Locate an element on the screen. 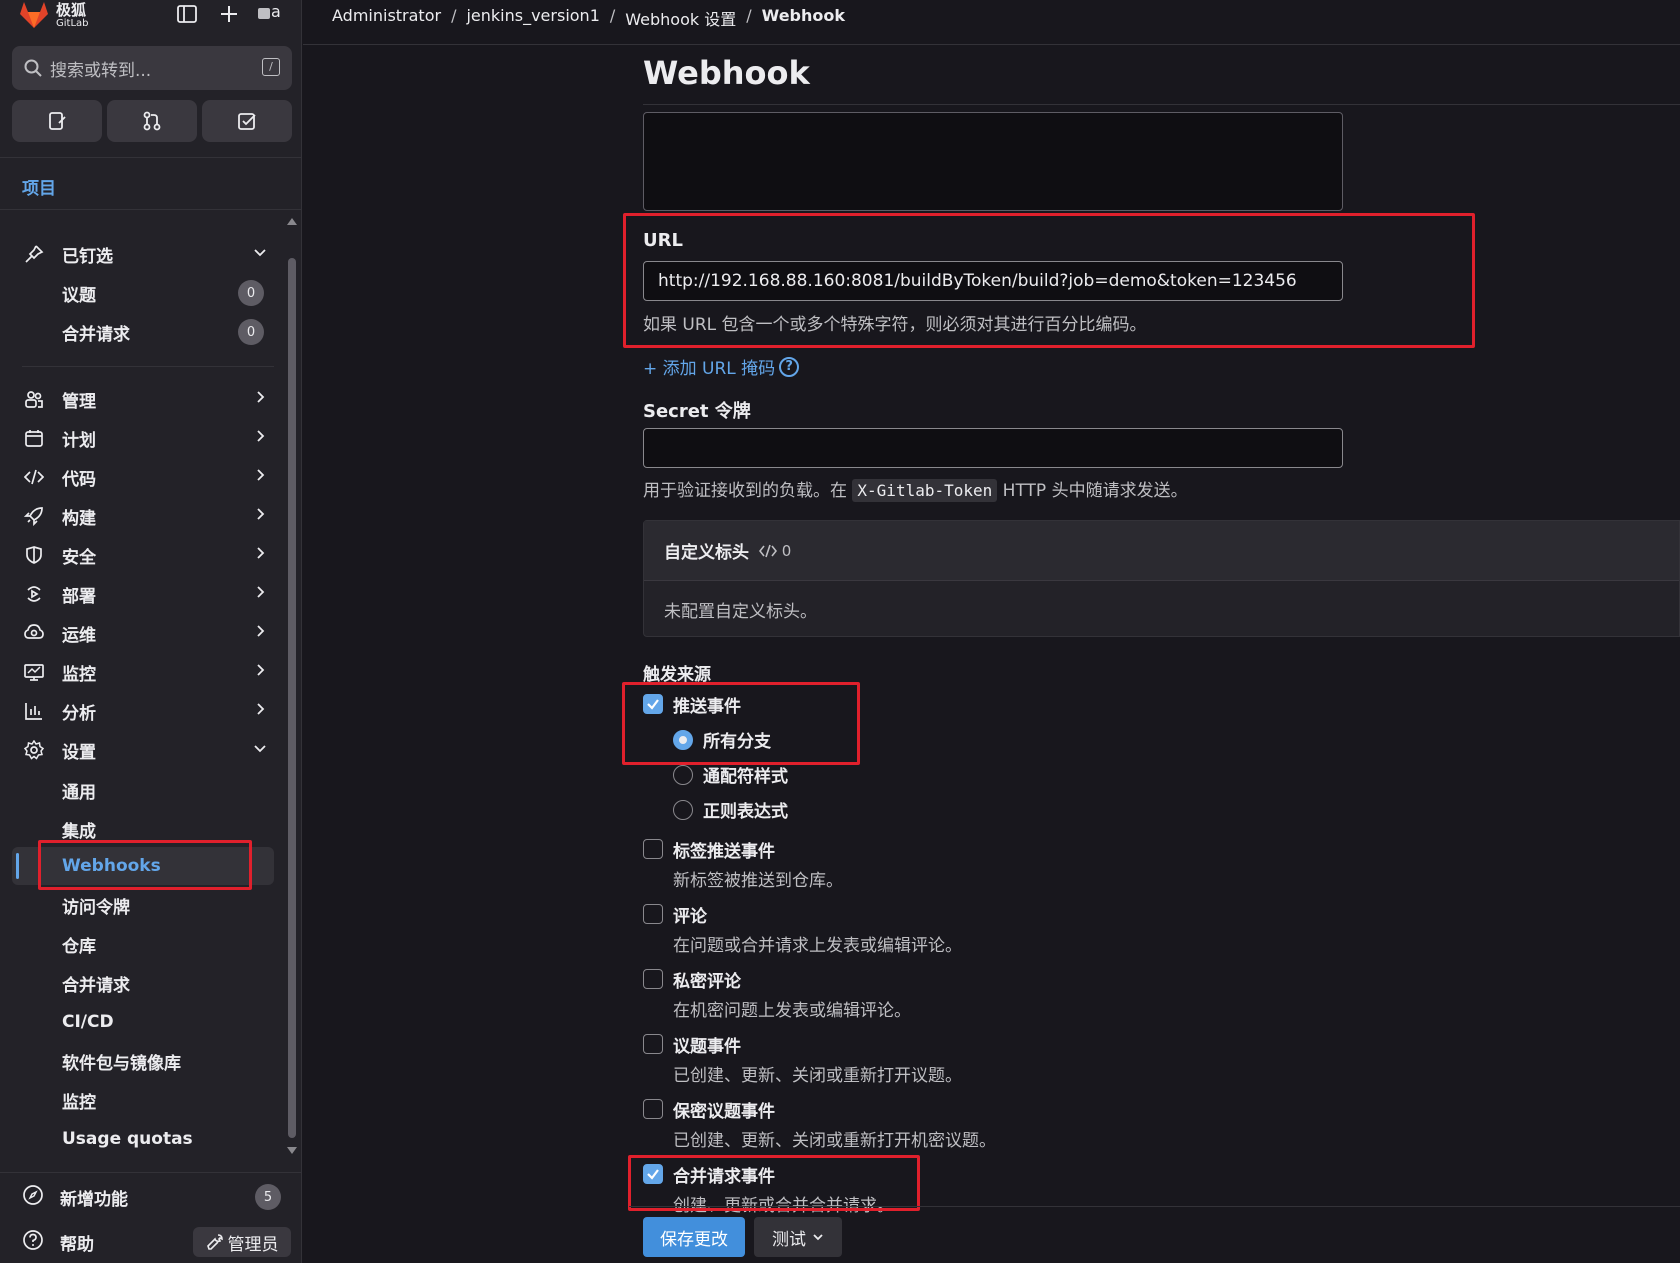  issues-count-badge: 0 is located at coordinates (251, 293).